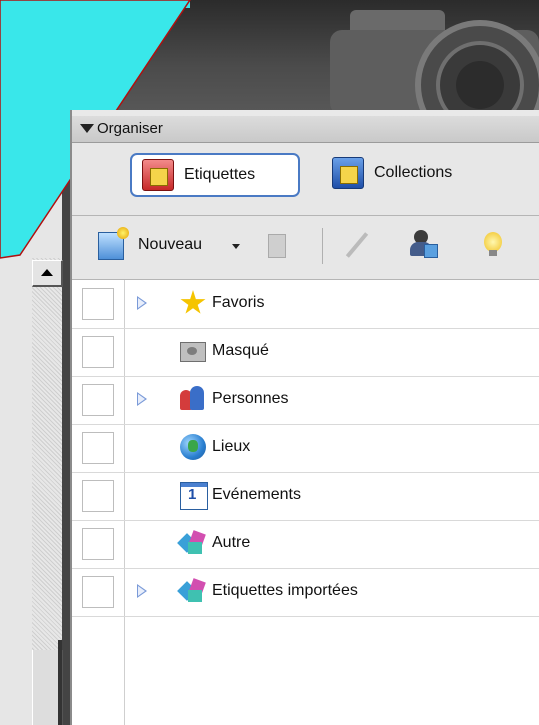 This screenshot has height=725, width=539. I want to click on tab-collections: Collections, so click(407, 173).